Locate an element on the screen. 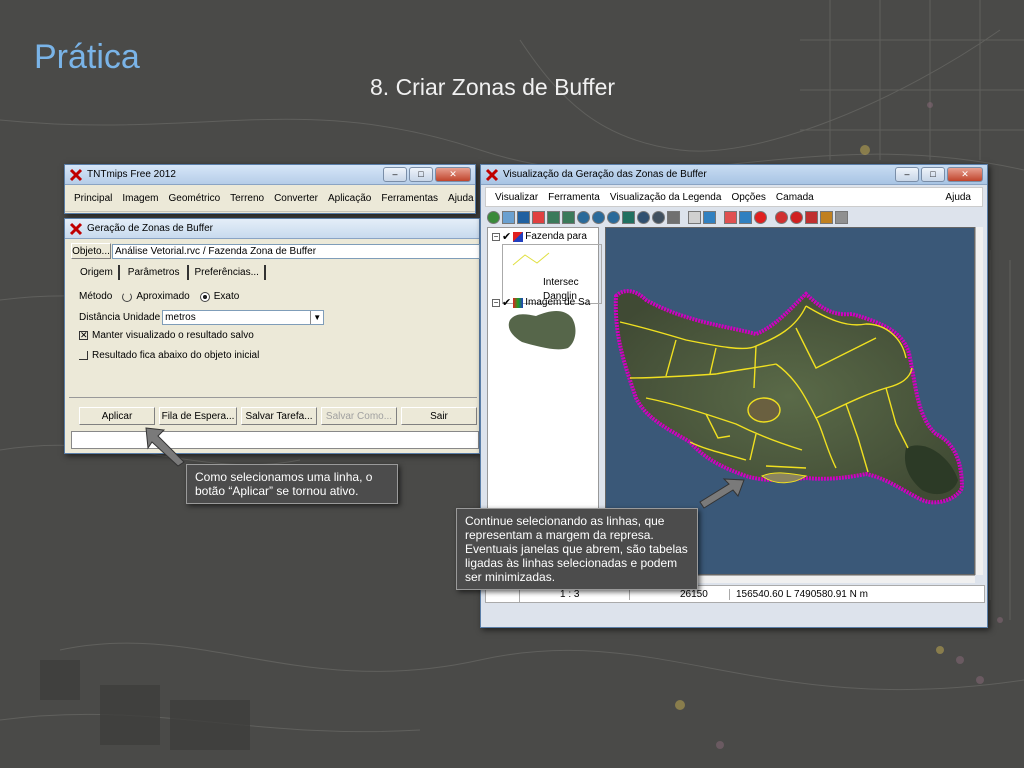 The height and width of the screenshot is (768, 1024). menu-visualizar: Visualizar is located at coordinates (516, 197).